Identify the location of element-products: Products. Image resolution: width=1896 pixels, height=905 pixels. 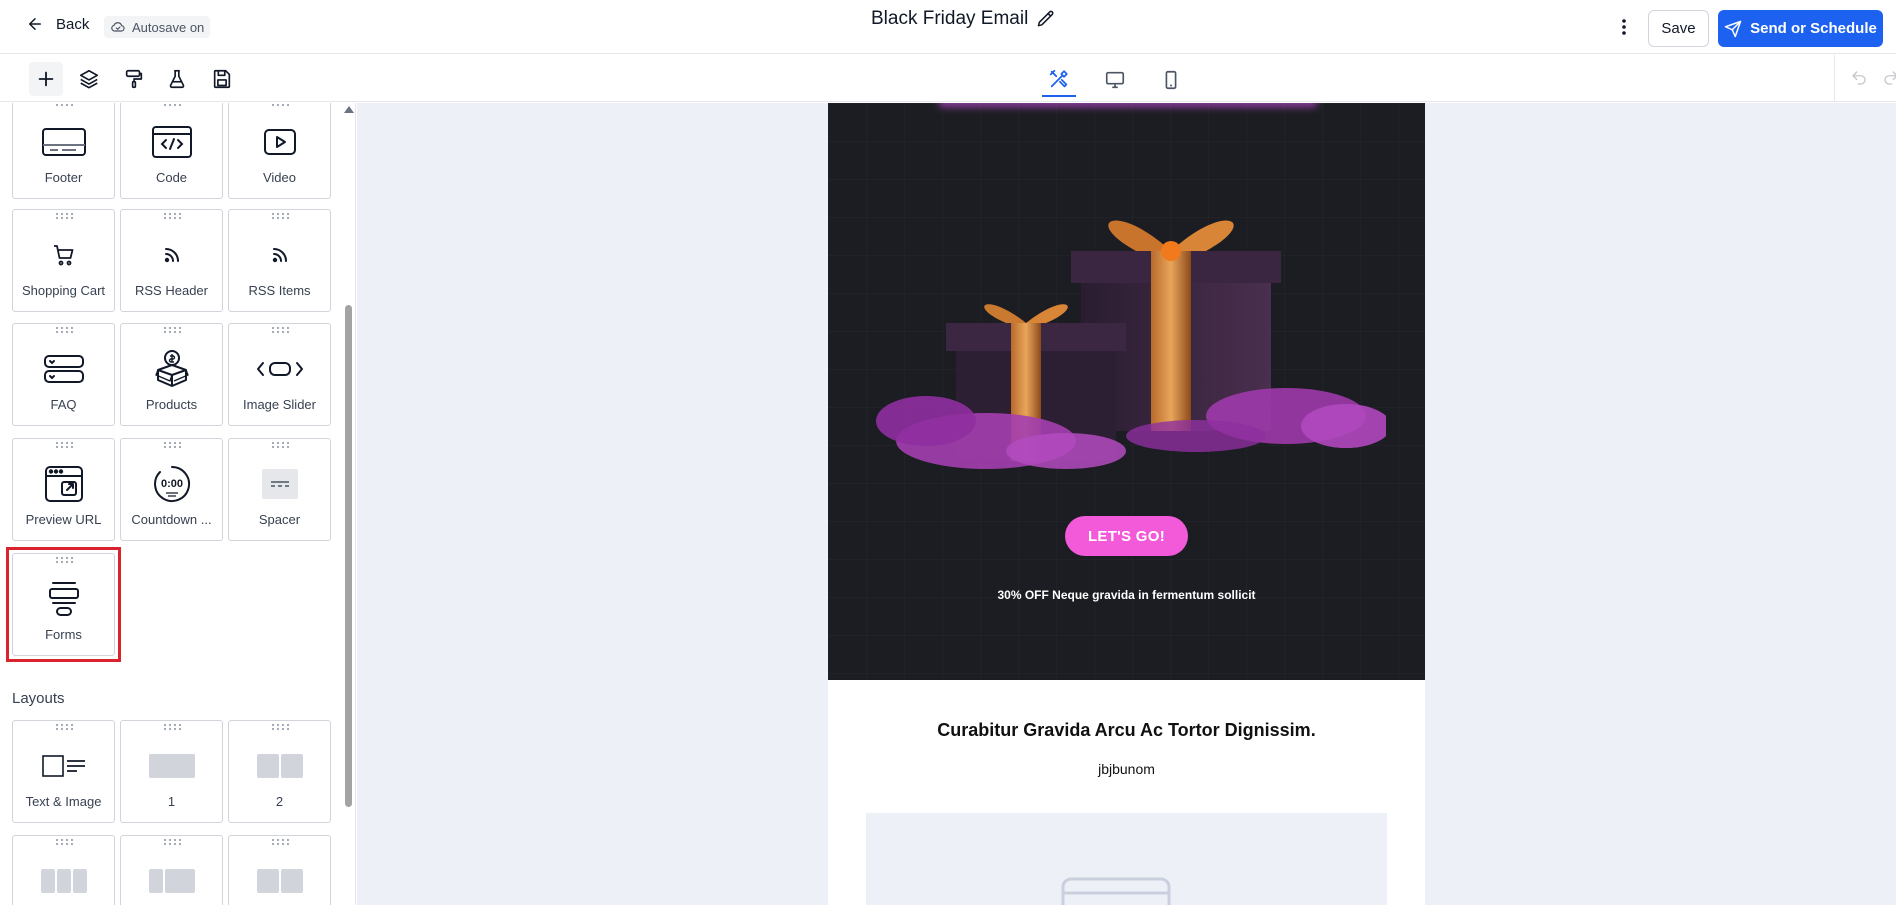
(171, 374).